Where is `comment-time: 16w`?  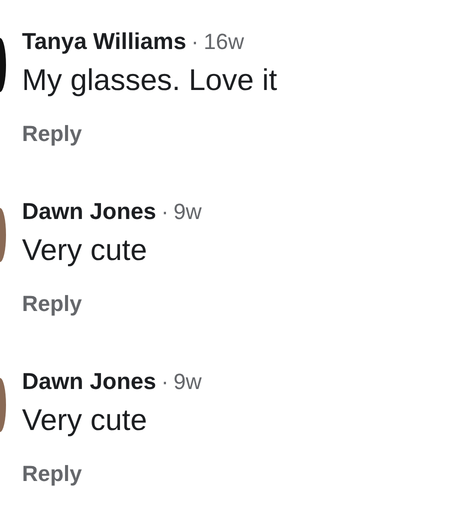 comment-time: 16w is located at coordinates (224, 42).